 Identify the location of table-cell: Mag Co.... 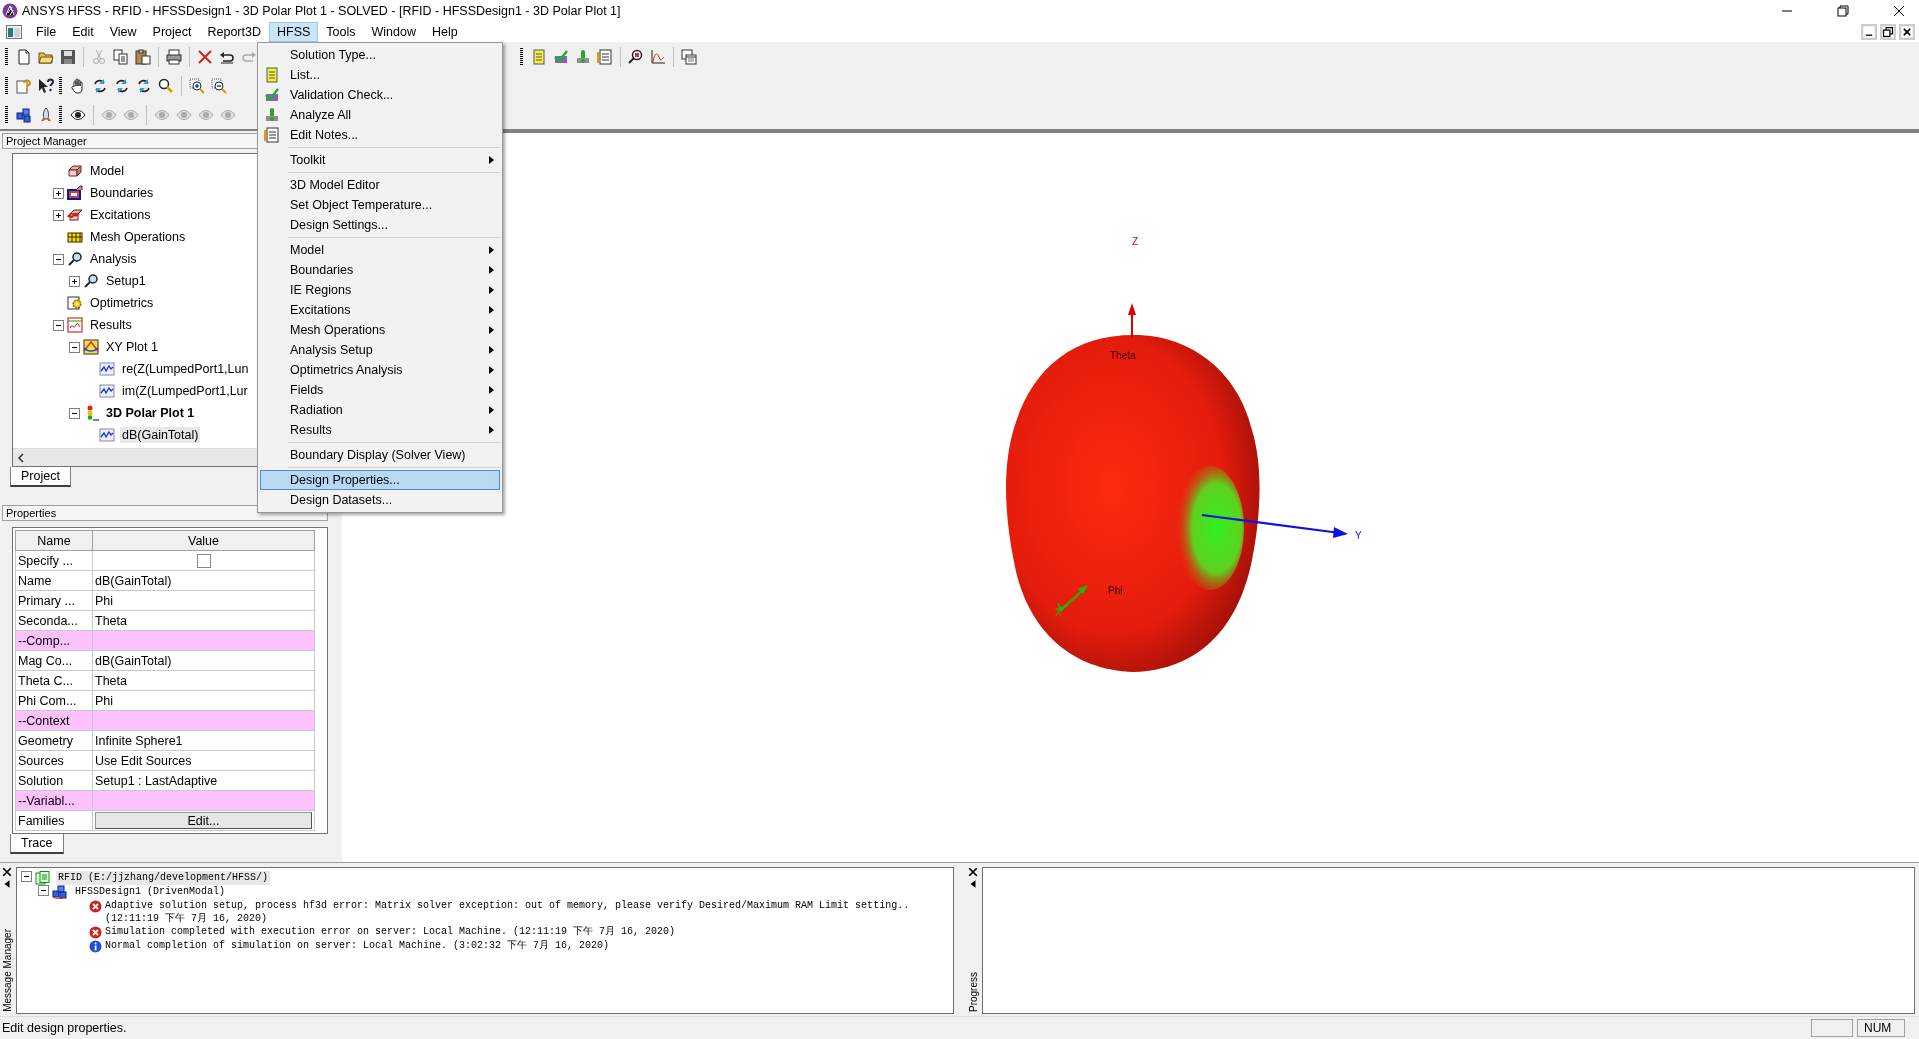
(54, 660).